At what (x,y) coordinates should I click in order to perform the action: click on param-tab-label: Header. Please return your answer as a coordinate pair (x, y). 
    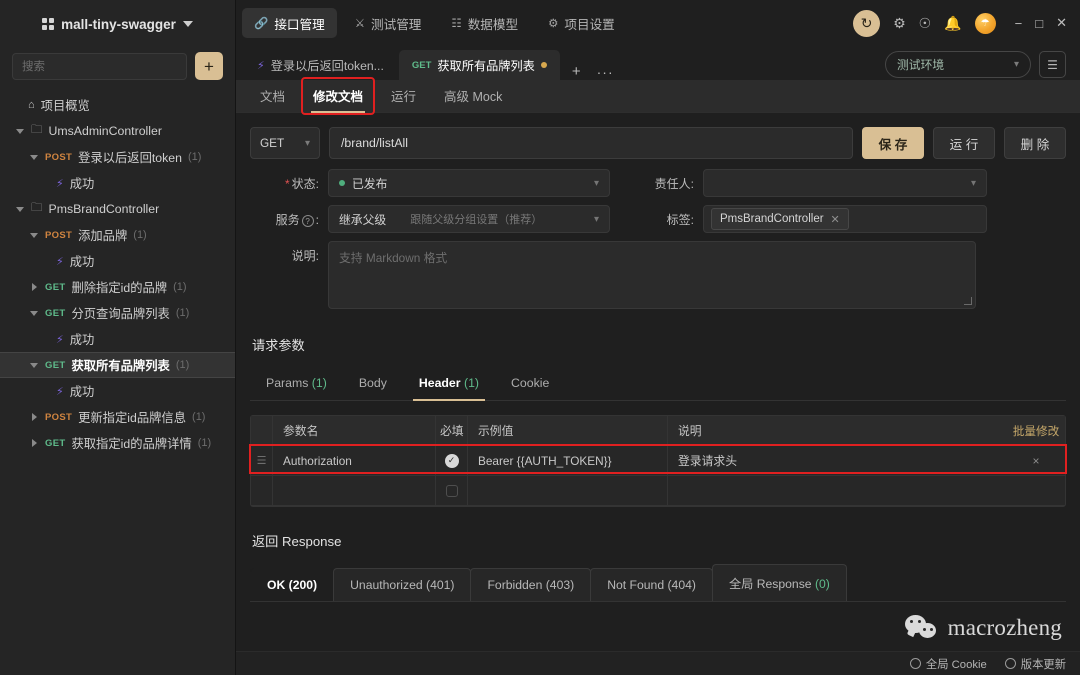
    Looking at the image, I should click on (439, 383).